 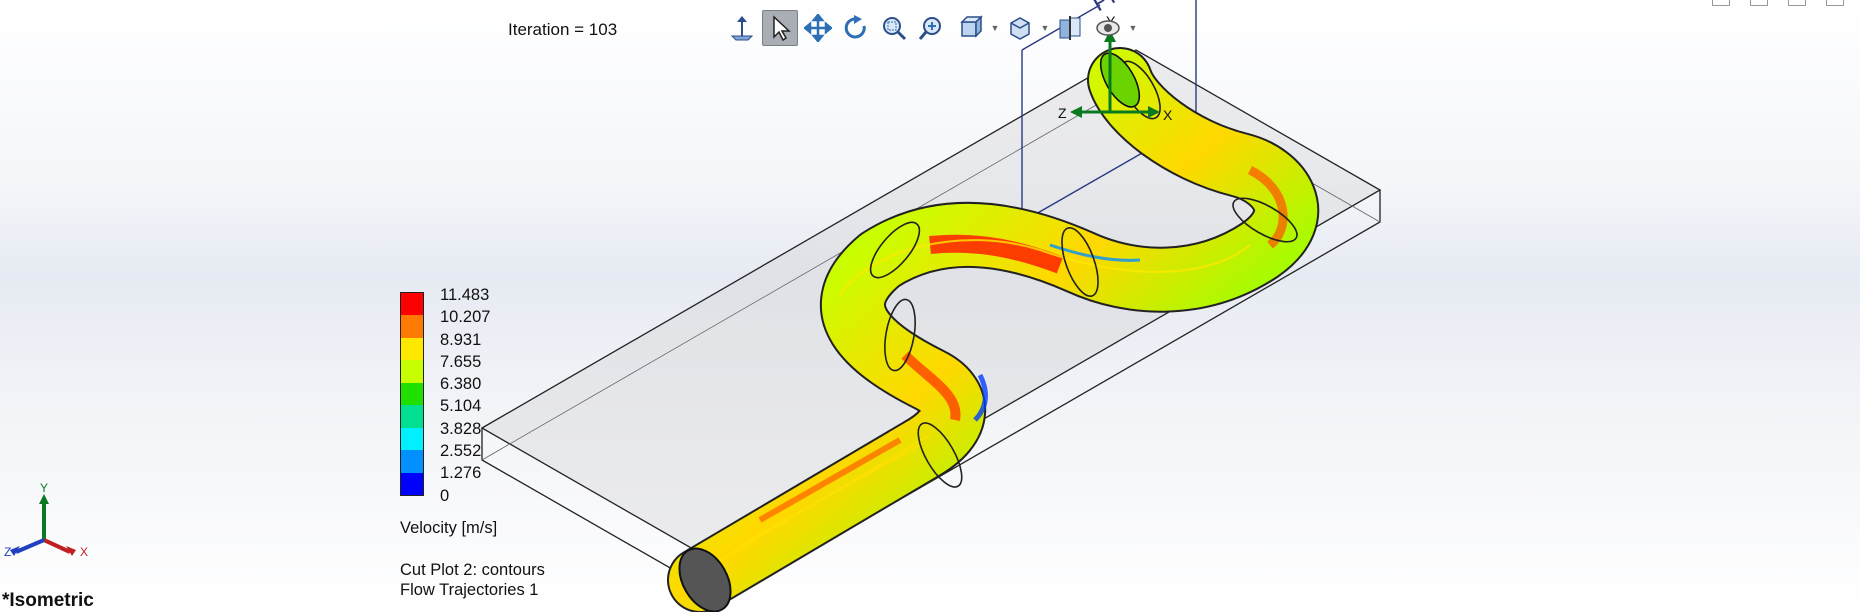 I want to click on model-triad-z: Z, so click(x=1062, y=113).